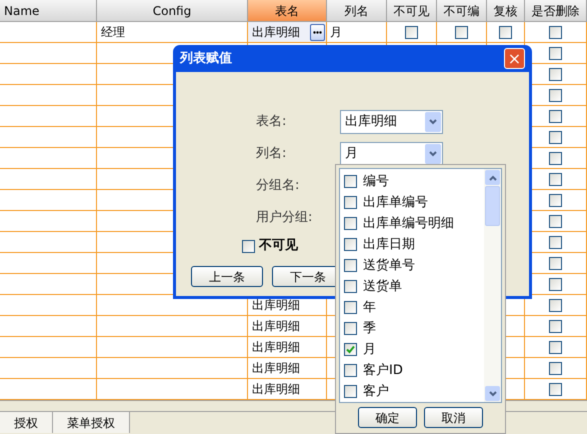  What do you see at coordinates (453, 417) in the screenshot?
I see `dialog-button: 取消` at bounding box center [453, 417].